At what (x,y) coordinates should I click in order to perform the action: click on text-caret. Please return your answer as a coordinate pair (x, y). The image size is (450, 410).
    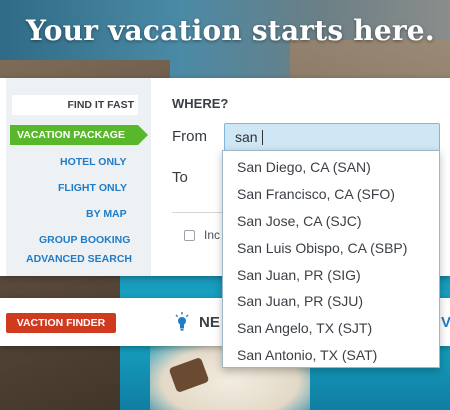
    Looking at the image, I should click on (262, 137).